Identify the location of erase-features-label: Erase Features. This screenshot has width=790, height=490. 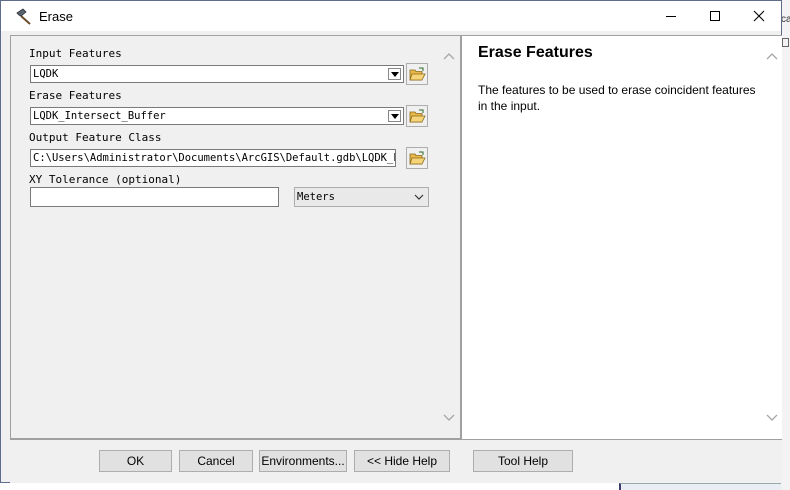
(75, 95).